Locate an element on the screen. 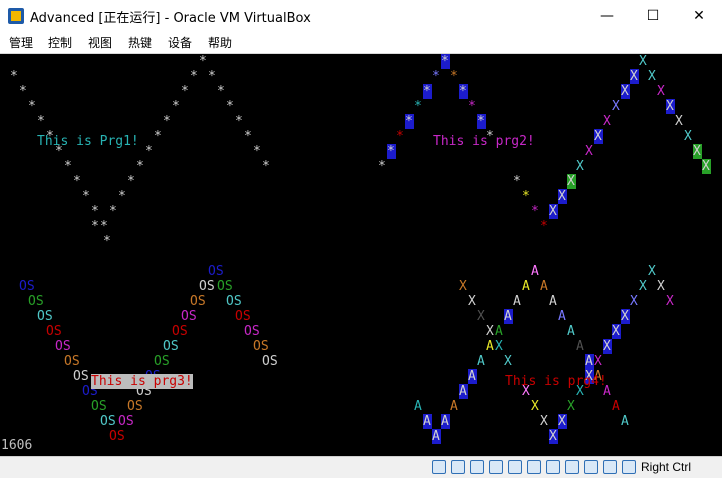 This screenshot has width=722, height=478. maximize-button: ☐ is located at coordinates (653, 15).